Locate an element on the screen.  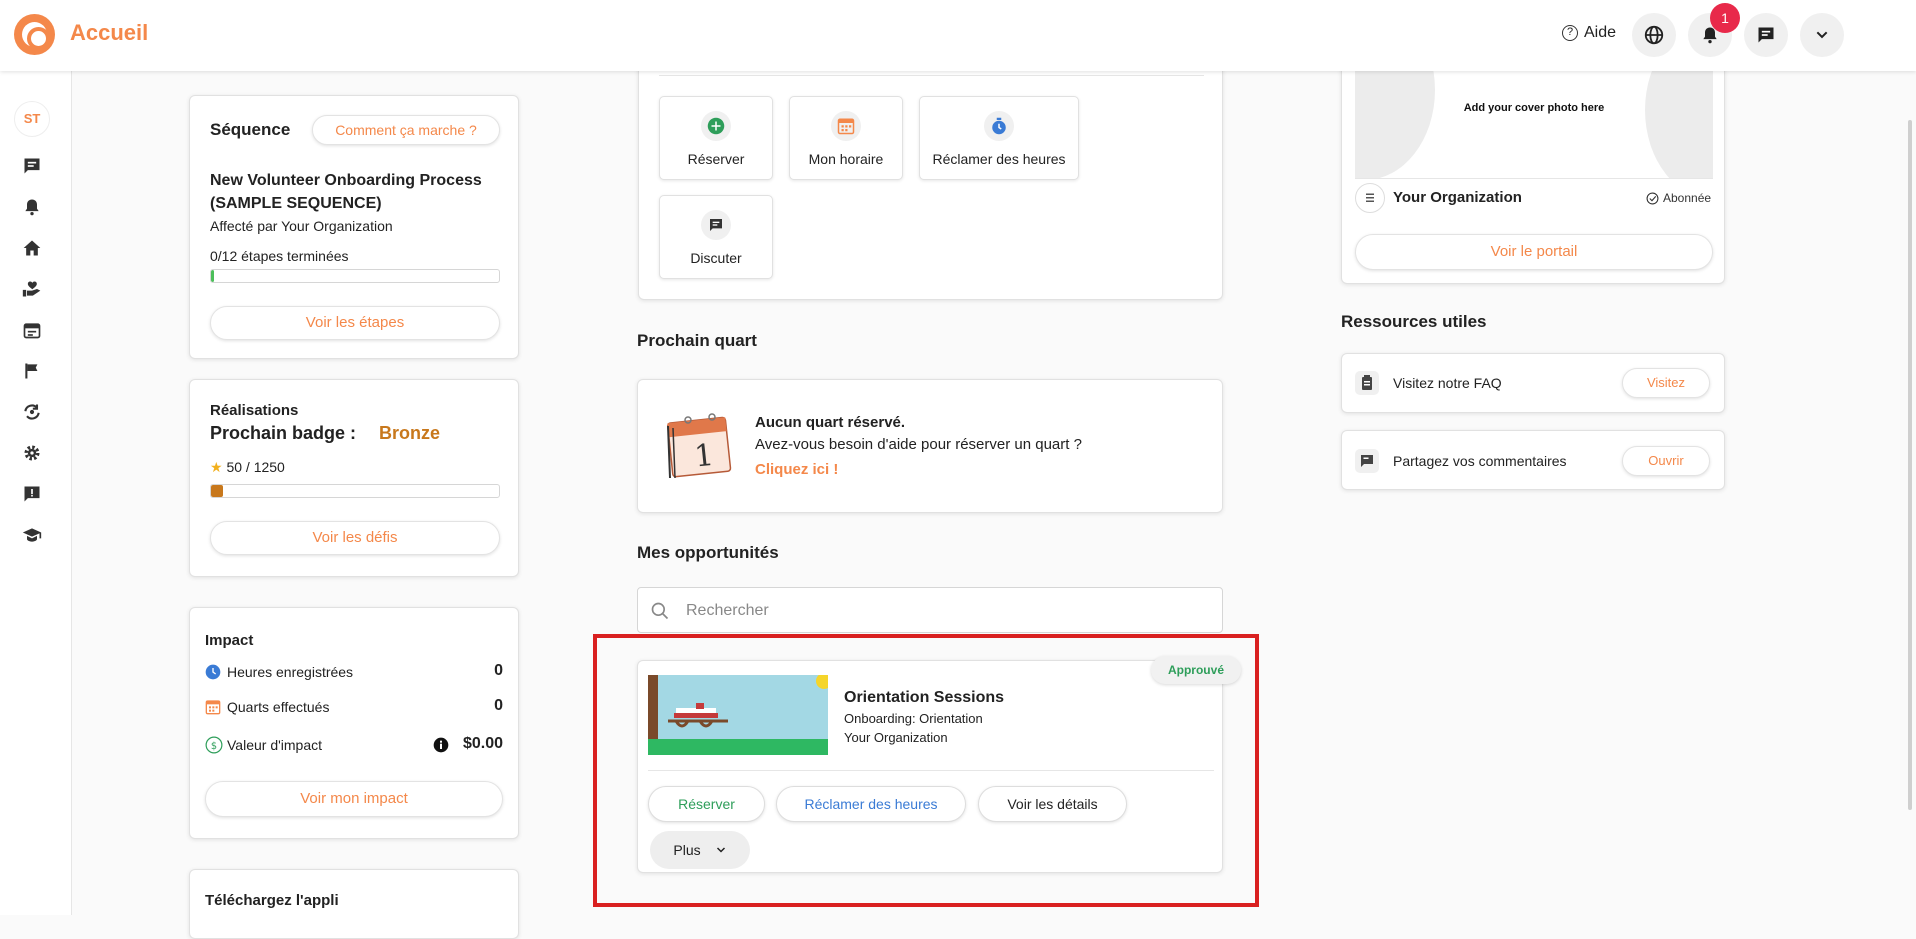
dollar-circle-icon: $ is located at coordinates (214, 745).